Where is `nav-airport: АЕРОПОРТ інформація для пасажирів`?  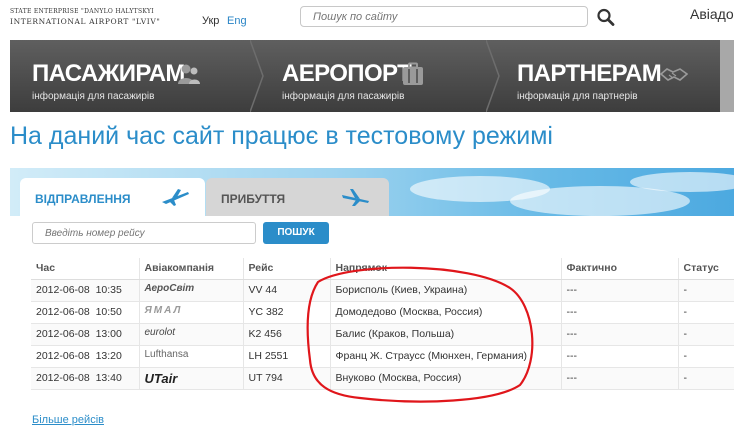 nav-airport: АЕРОПОРТ інформація для пасажирів is located at coordinates (380, 76).